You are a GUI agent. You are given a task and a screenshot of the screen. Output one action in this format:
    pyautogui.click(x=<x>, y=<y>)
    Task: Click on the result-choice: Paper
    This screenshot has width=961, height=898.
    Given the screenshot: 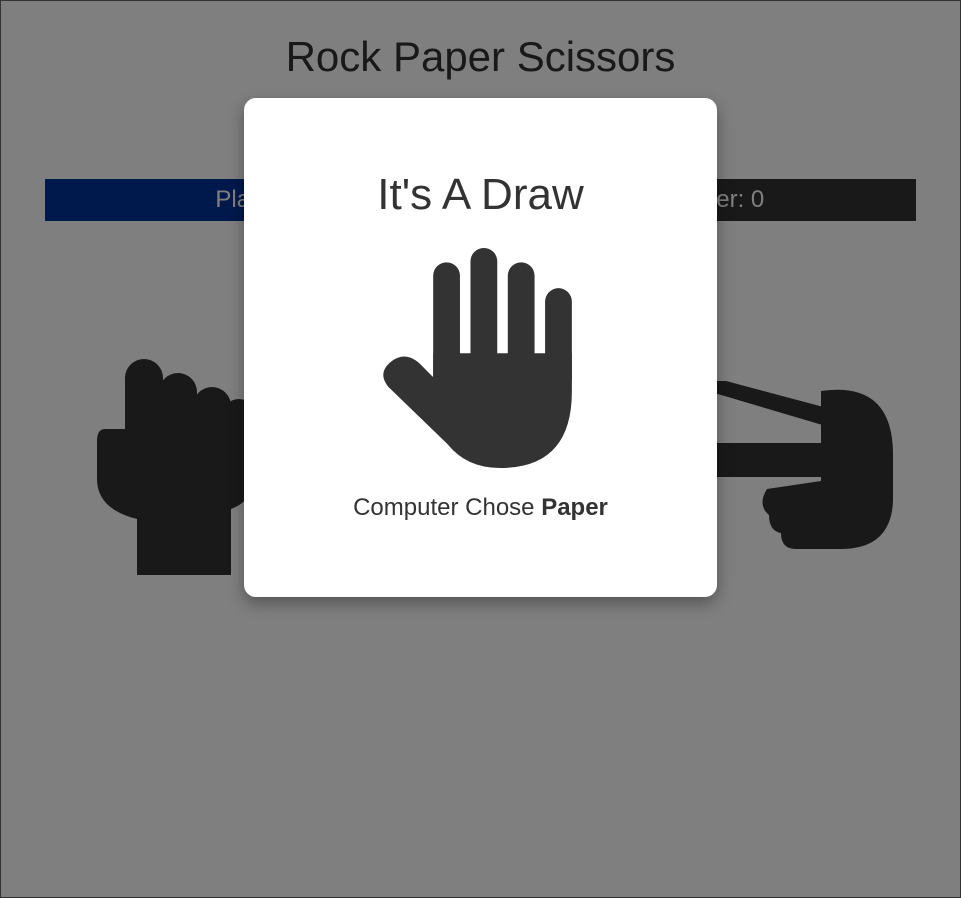 What is the action you would take?
    pyautogui.click(x=574, y=507)
    